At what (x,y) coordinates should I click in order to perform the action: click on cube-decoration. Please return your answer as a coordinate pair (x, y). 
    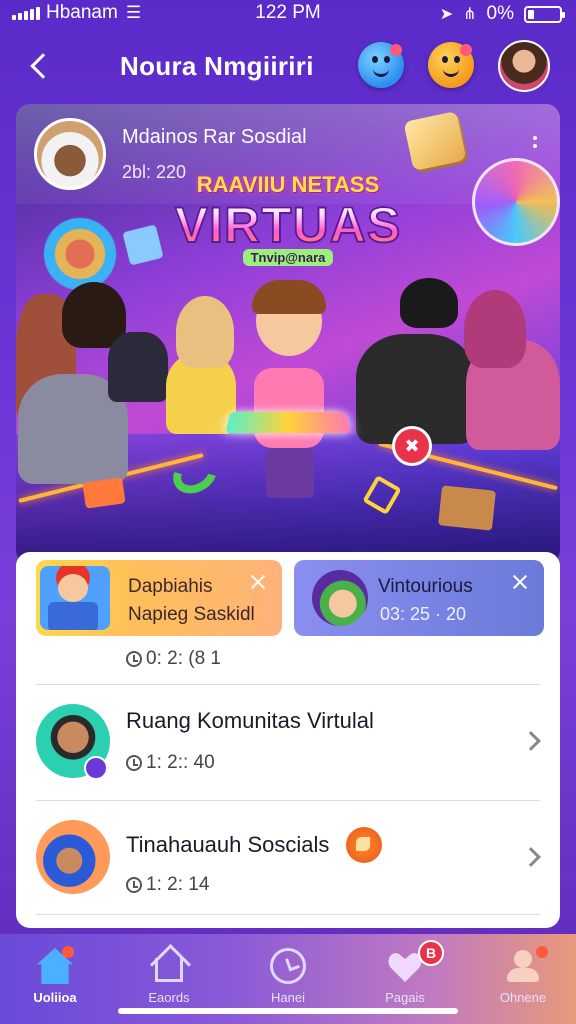
    Looking at the image, I should click on (104, 493).